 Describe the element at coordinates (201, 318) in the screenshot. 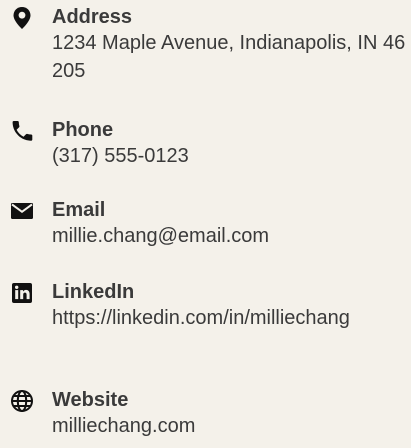

I see `linkedin-value: https://linkedin.com/in/milliechang` at that location.